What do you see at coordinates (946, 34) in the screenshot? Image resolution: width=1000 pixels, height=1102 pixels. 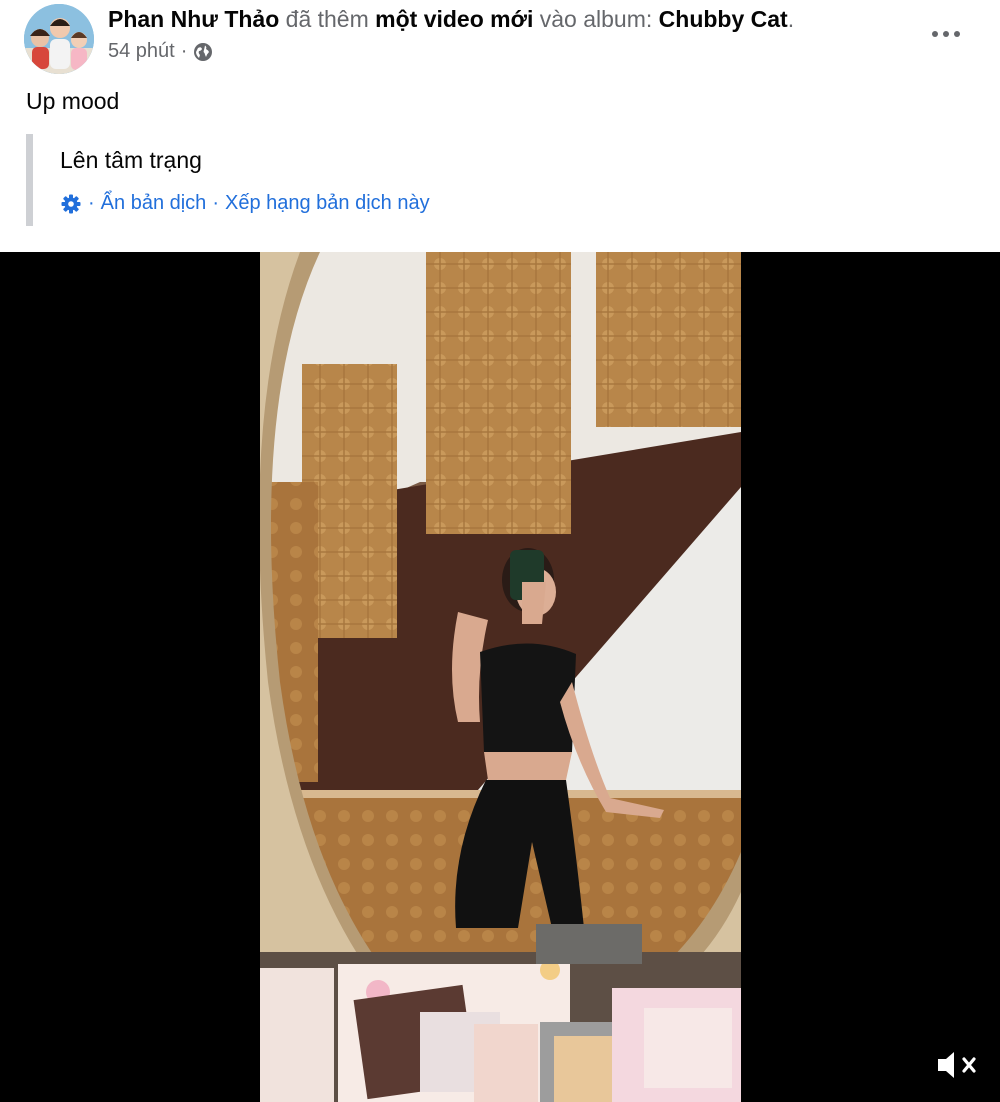 I see `more-options-button` at bounding box center [946, 34].